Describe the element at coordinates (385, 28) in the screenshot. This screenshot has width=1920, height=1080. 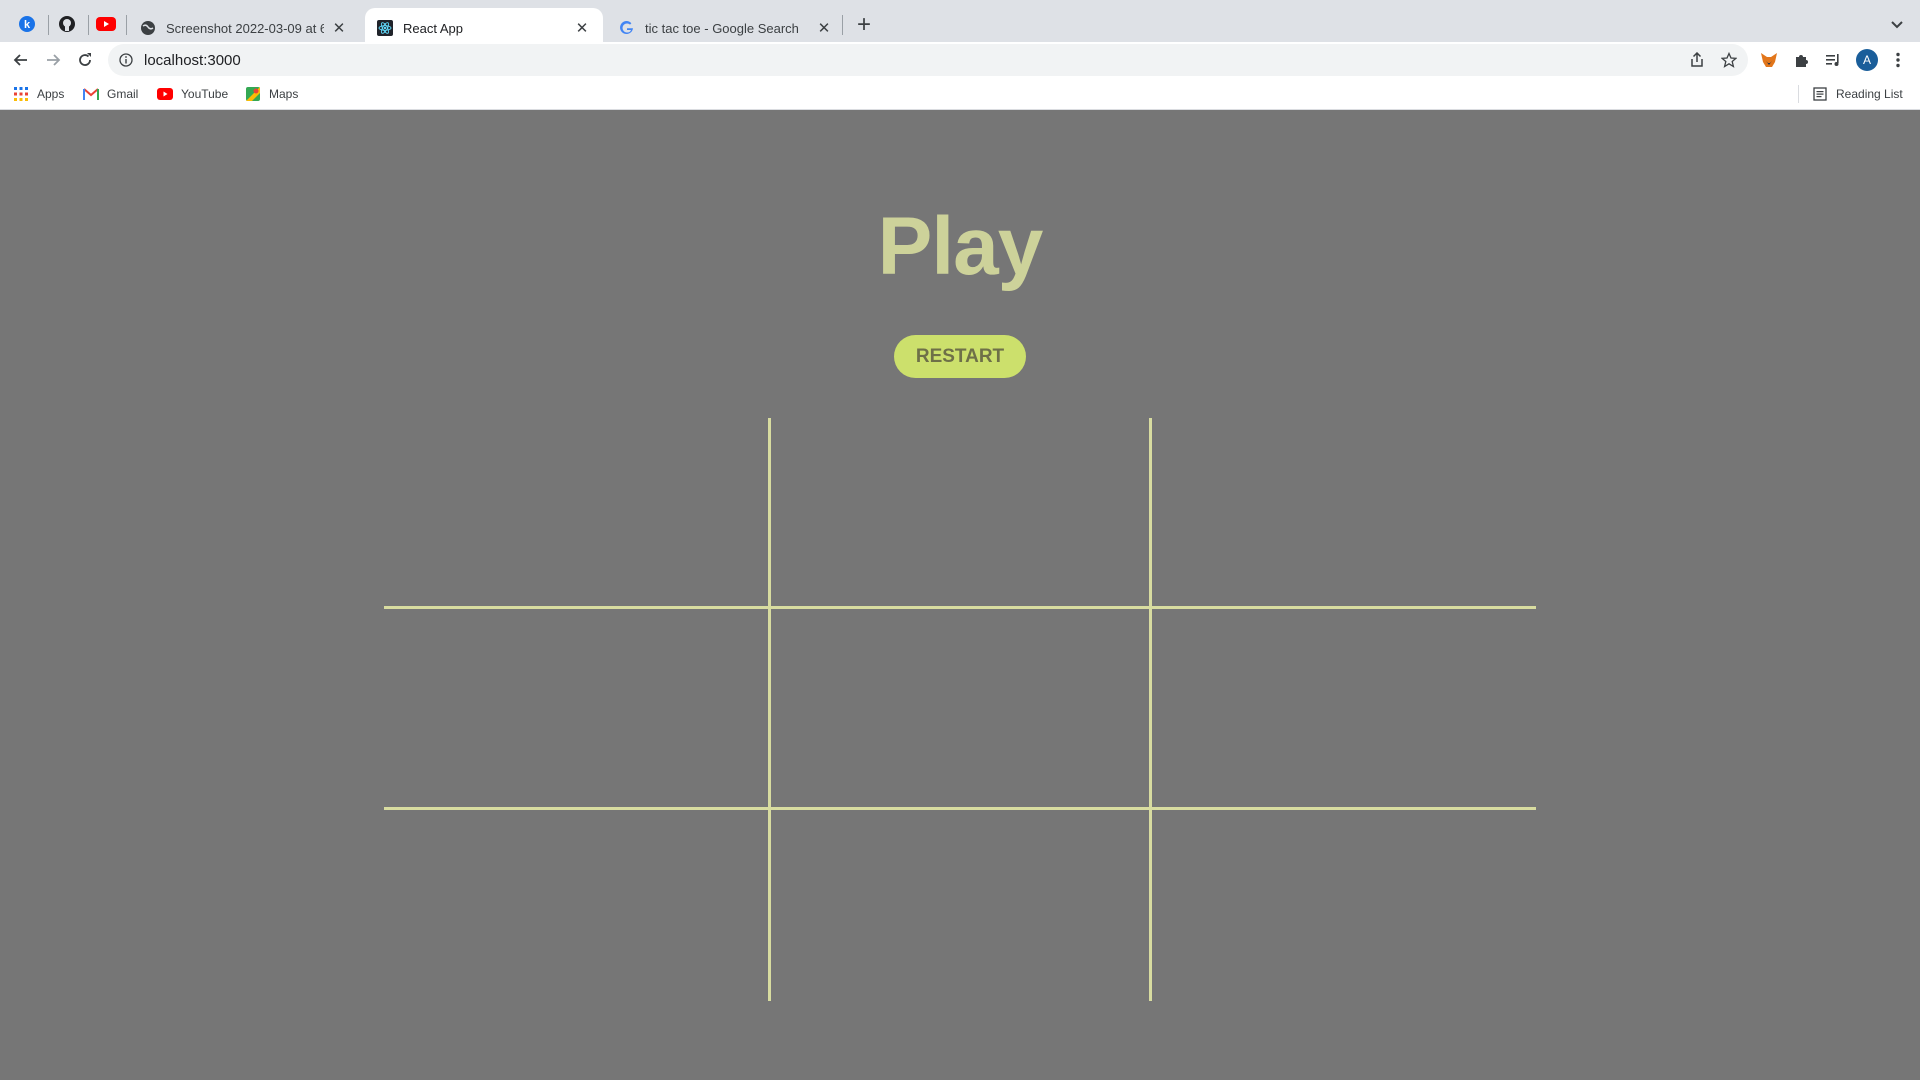
I see `react-icon` at that location.